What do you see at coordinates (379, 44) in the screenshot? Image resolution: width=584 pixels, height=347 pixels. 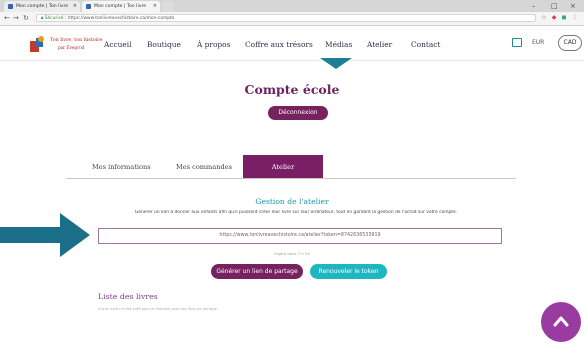 I see `menu-item-atelier: Atelier` at bounding box center [379, 44].